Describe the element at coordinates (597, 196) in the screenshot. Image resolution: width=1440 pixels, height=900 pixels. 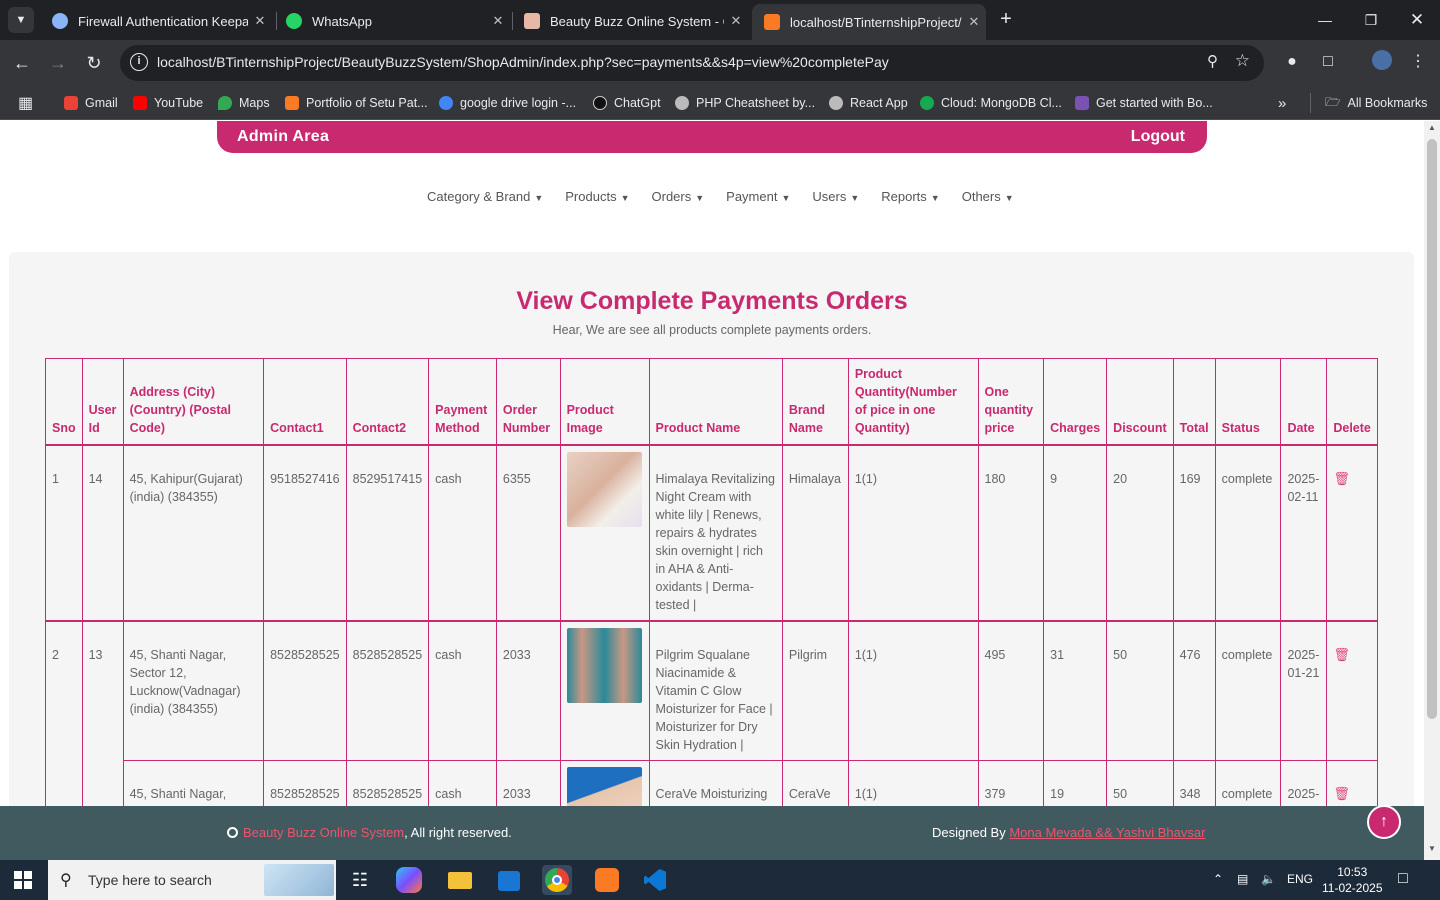
I see `nav-products: Products ▼` at that location.